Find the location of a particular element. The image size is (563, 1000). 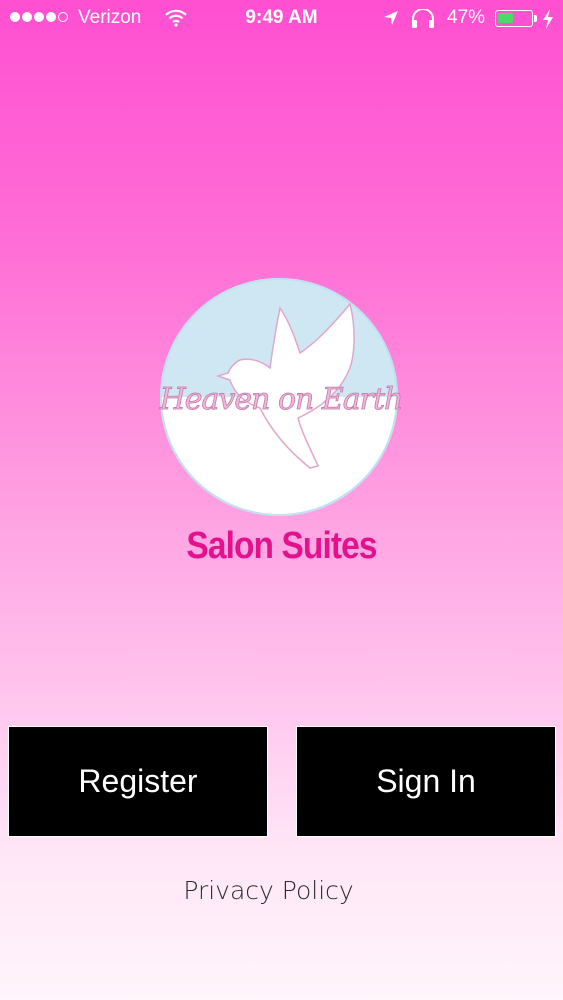

privacy-policy-link: Privacy Policy is located at coordinates (268, 890).